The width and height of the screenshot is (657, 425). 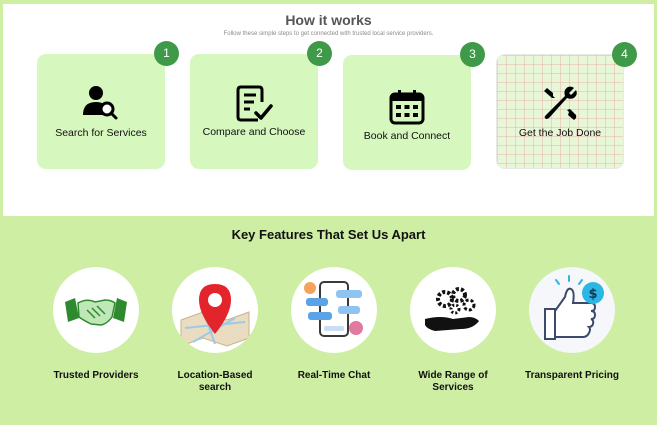 What do you see at coordinates (572, 375) in the screenshot?
I see `feature-label: Transparent Pricing` at bounding box center [572, 375].